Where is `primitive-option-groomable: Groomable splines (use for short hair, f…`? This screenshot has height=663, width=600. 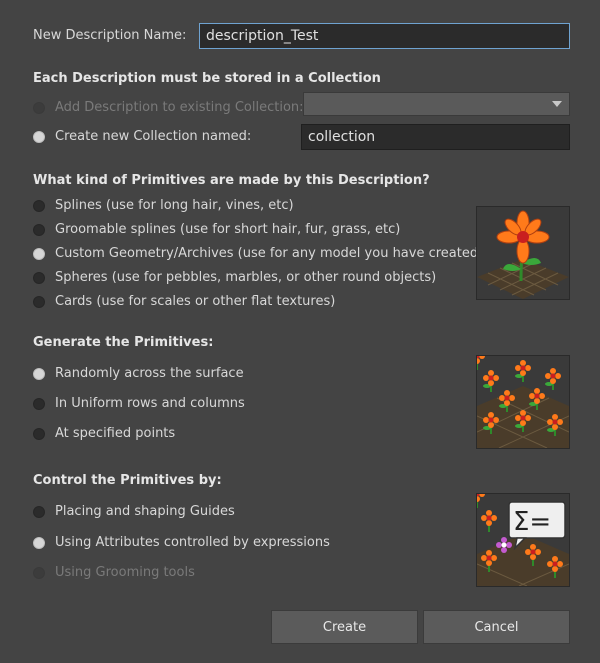
primitive-option-groomable: Groomable splines (use for short hair, f… is located at coordinates (216, 229).